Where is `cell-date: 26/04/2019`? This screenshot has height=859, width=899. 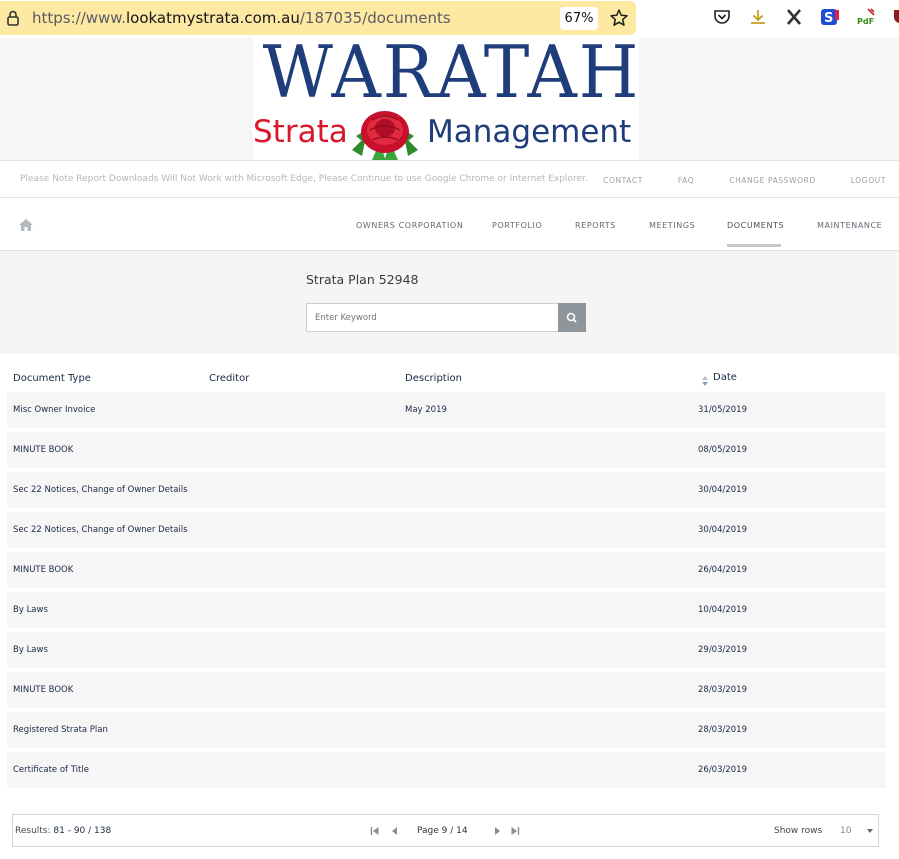
cell-date: 26/04/2019 is located at coordinates (722, 570).